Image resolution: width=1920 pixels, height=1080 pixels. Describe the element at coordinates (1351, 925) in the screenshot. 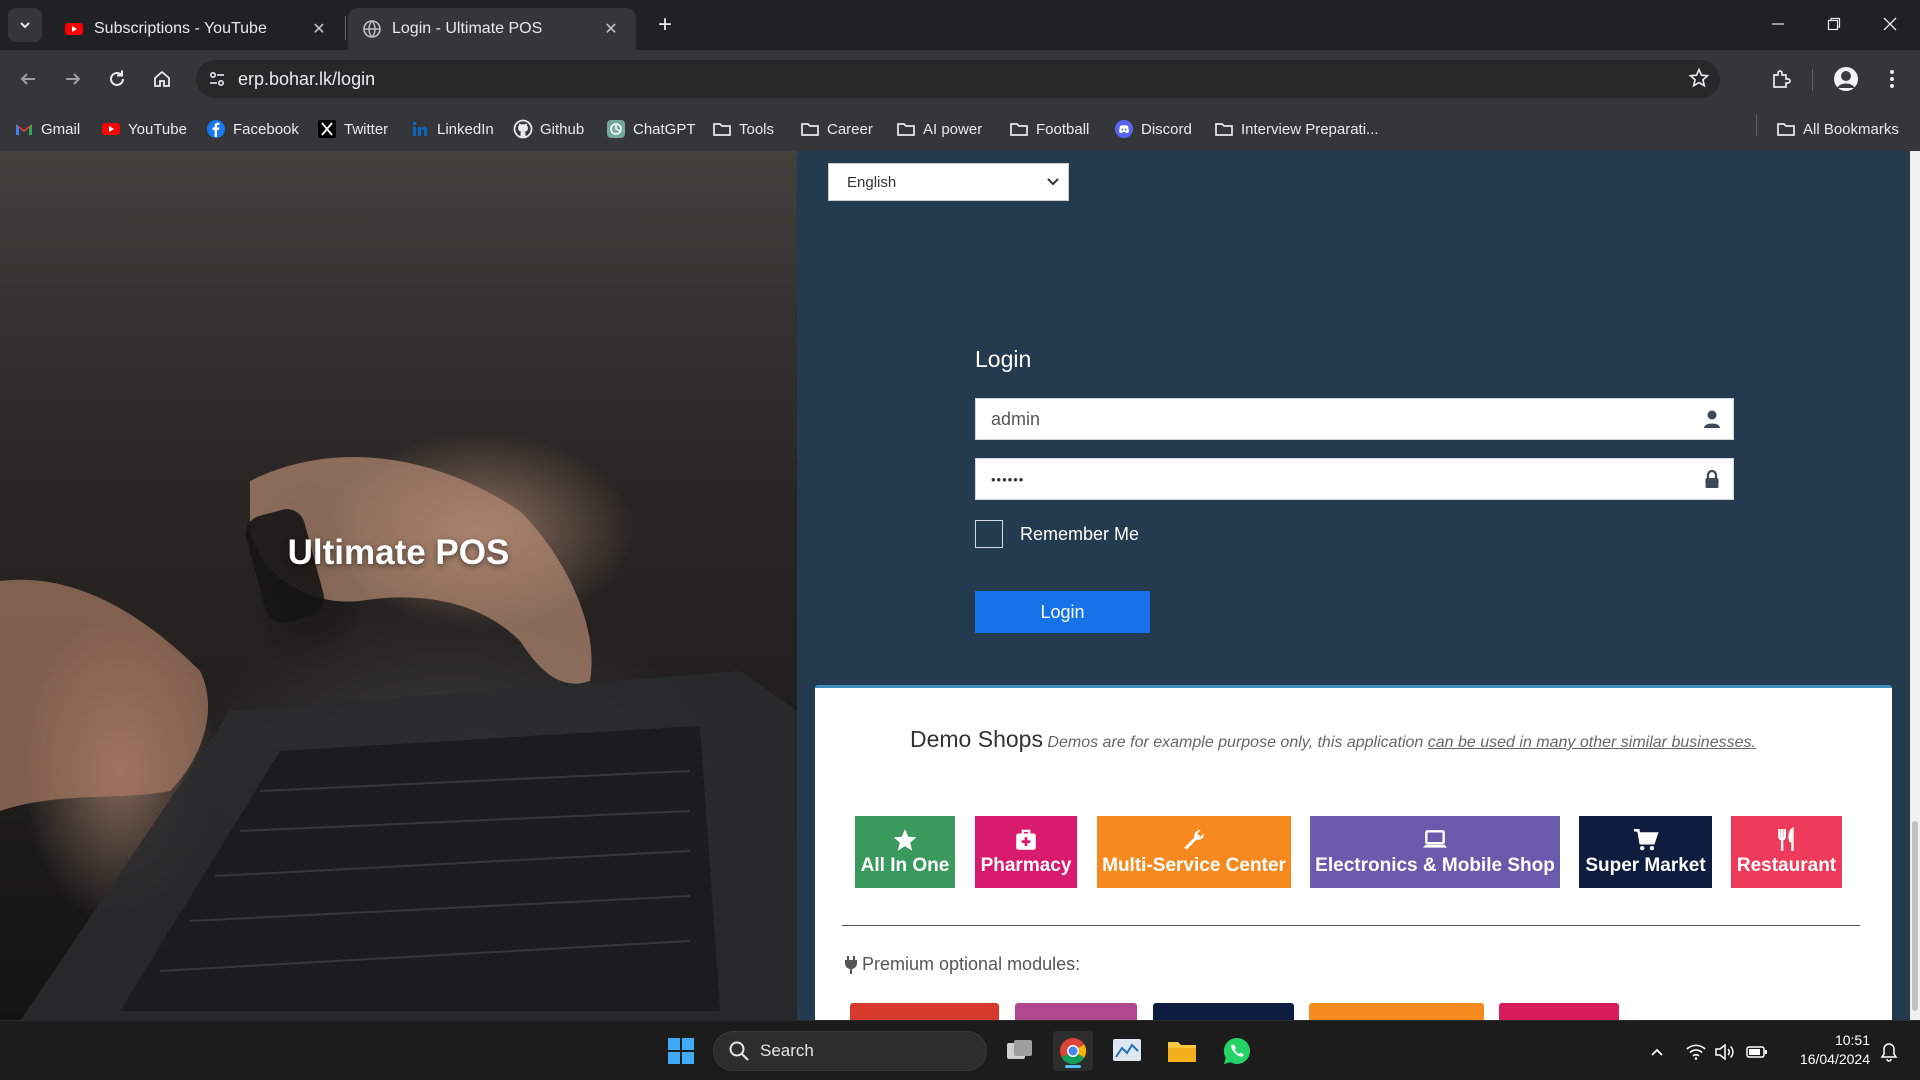

I see `divider` at that location.